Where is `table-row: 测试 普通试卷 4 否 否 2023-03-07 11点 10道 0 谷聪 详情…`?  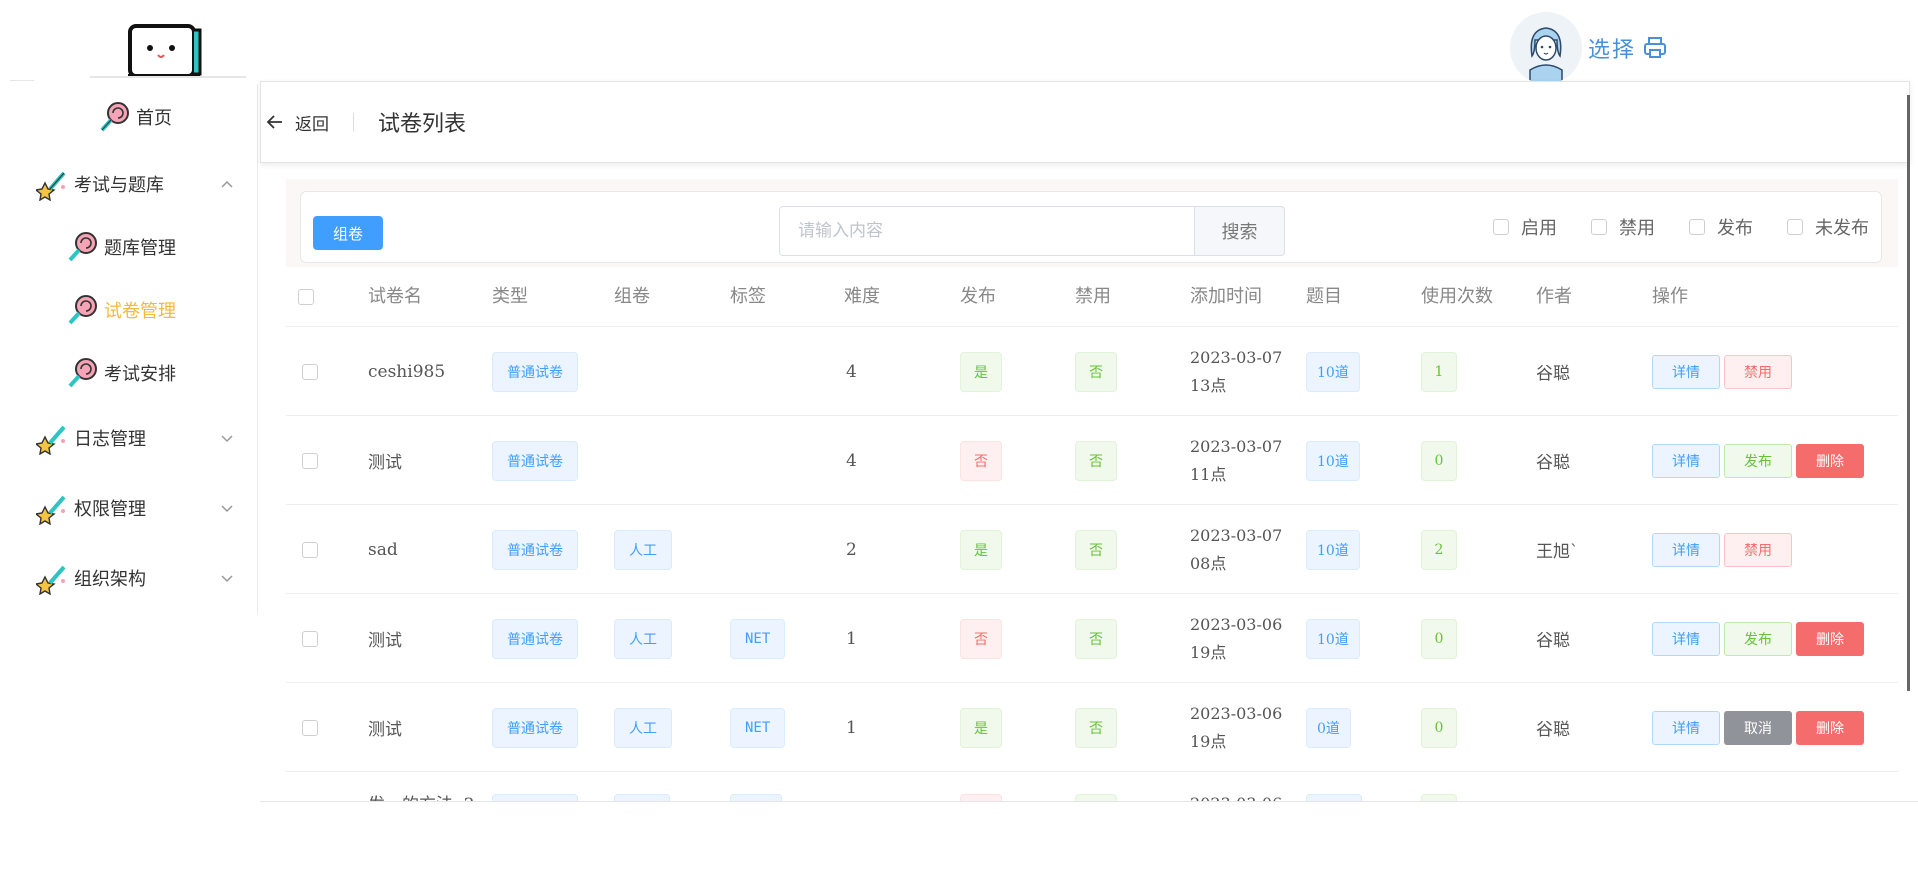
table-row: 测试 普通试卷 4 否 否 2023-03-07 11点 10道 0 谷聪 详情… is located at coordinates (1092, 460).